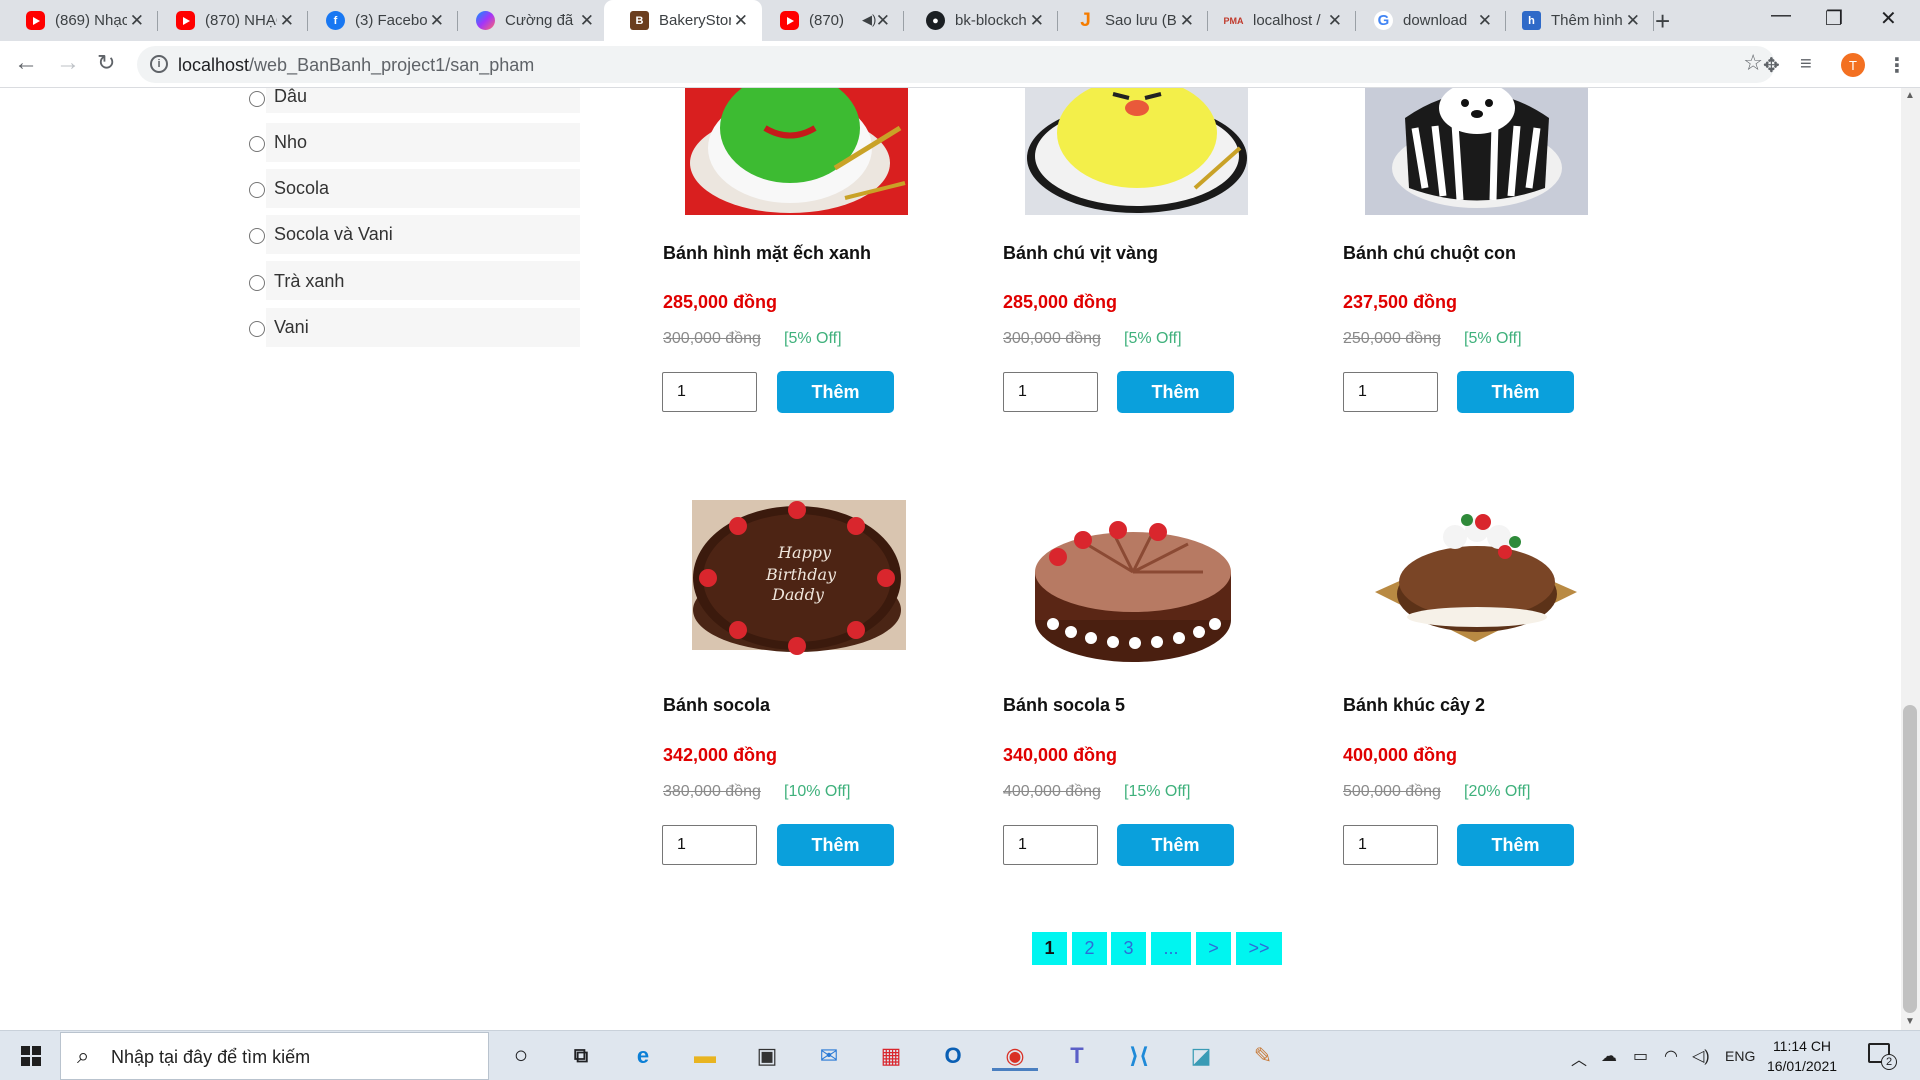 The height and width of the screenshot is (1080, 1920). I want to click on scrollbar-thumb, so click(1910, 859).